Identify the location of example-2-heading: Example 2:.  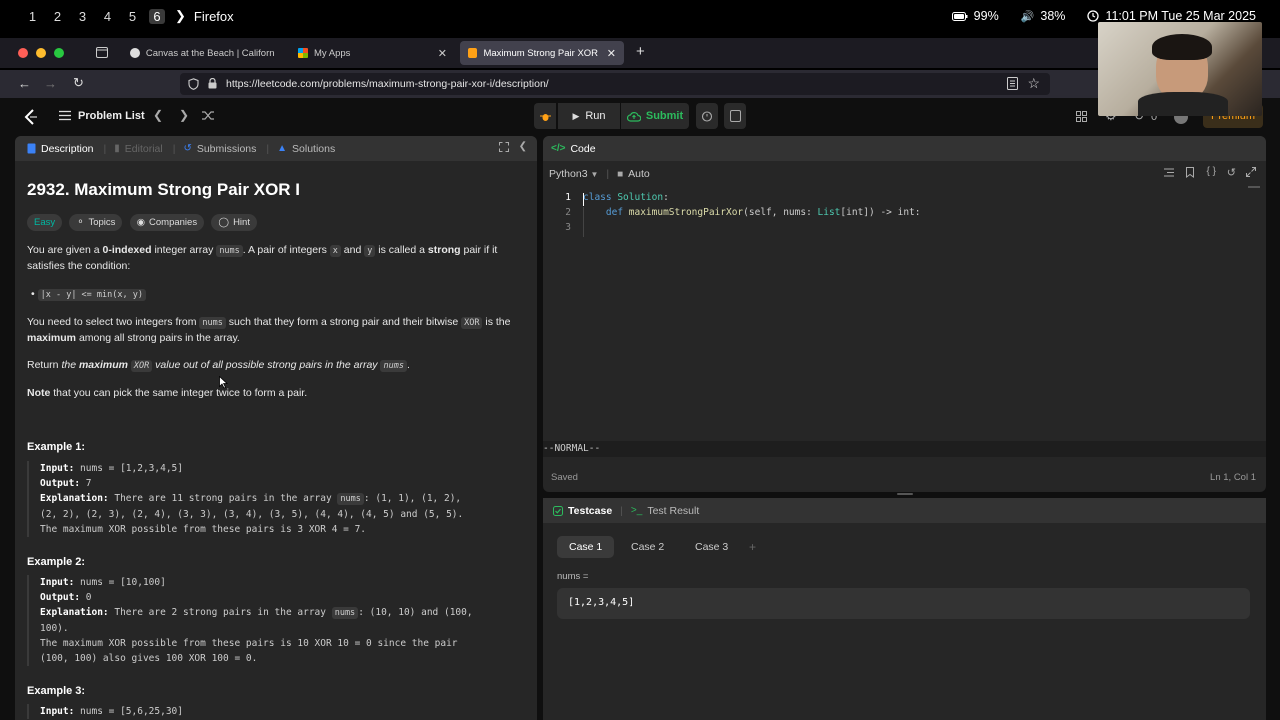
(56, 562).